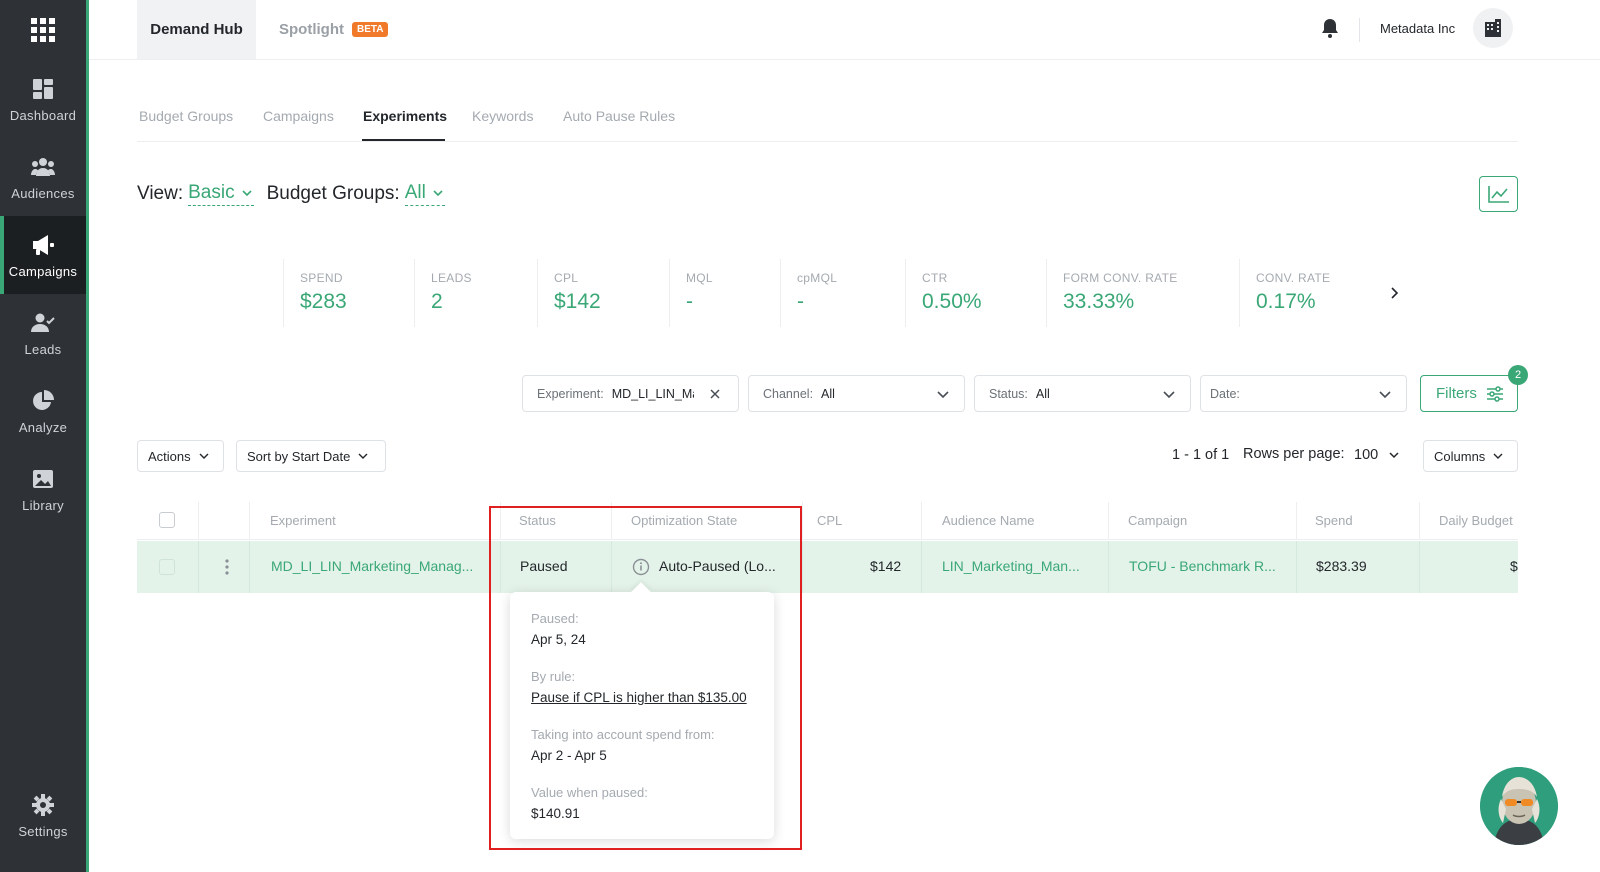 The width and height of the screenshot is (1600, 872). Describe the element at coordinates (43, 411) in the screenshot. I see `sidebar-item-analyze: Analyze` at that location.